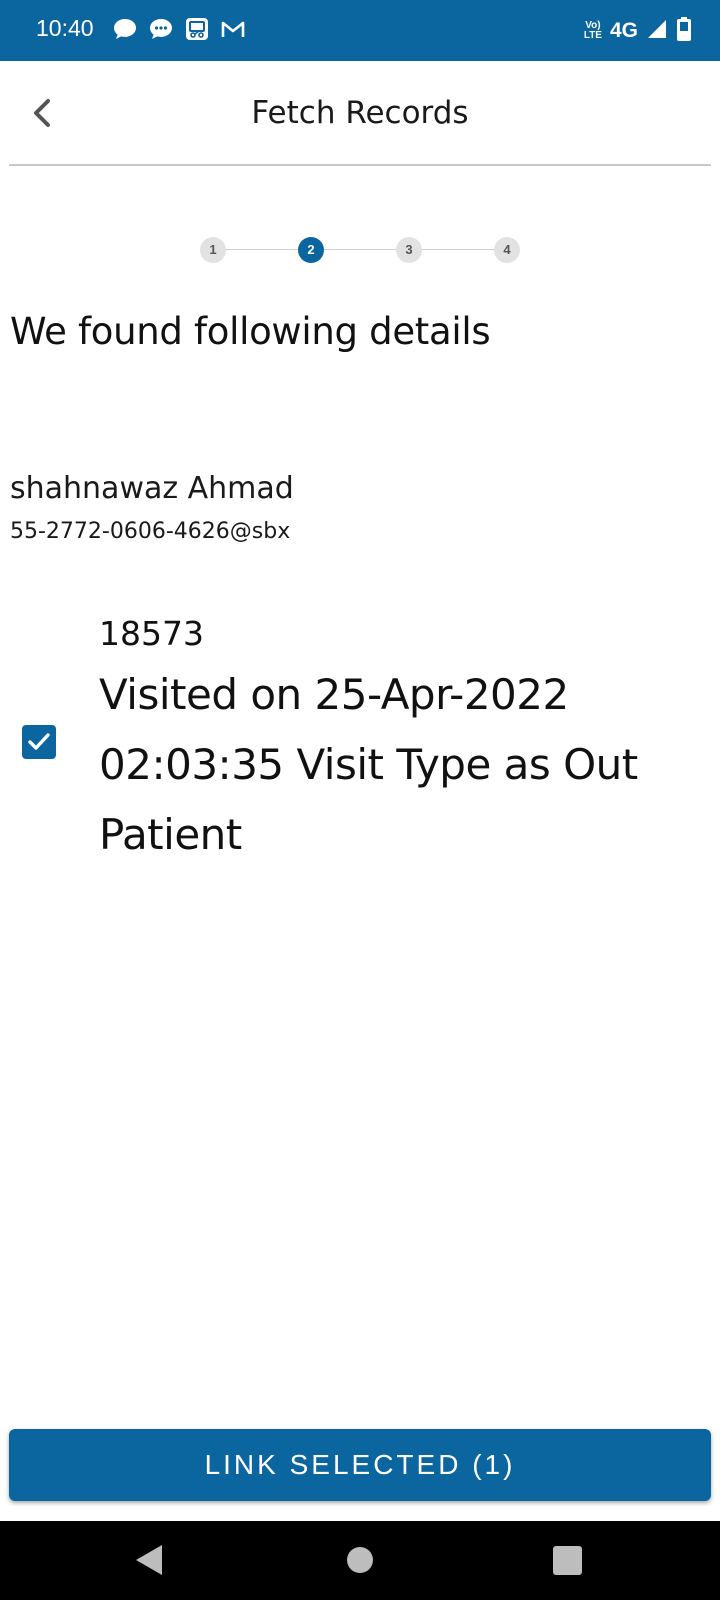 The width and height of the screenshot is (720, 1600). What do you see at coordinates (179, 29) in the screenshot?
I see `notification-icons` at bounding box center [179, 29].